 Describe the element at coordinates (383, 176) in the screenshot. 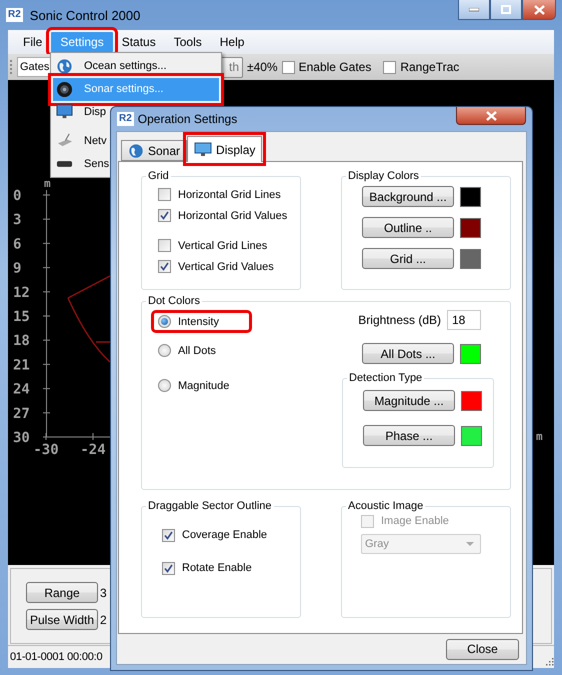

I see `group-title: Display Colors` at that location.